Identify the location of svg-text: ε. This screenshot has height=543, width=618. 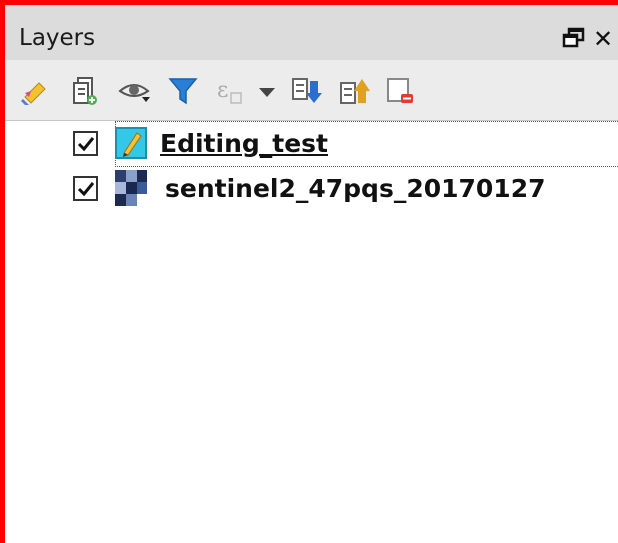
(222, 90).